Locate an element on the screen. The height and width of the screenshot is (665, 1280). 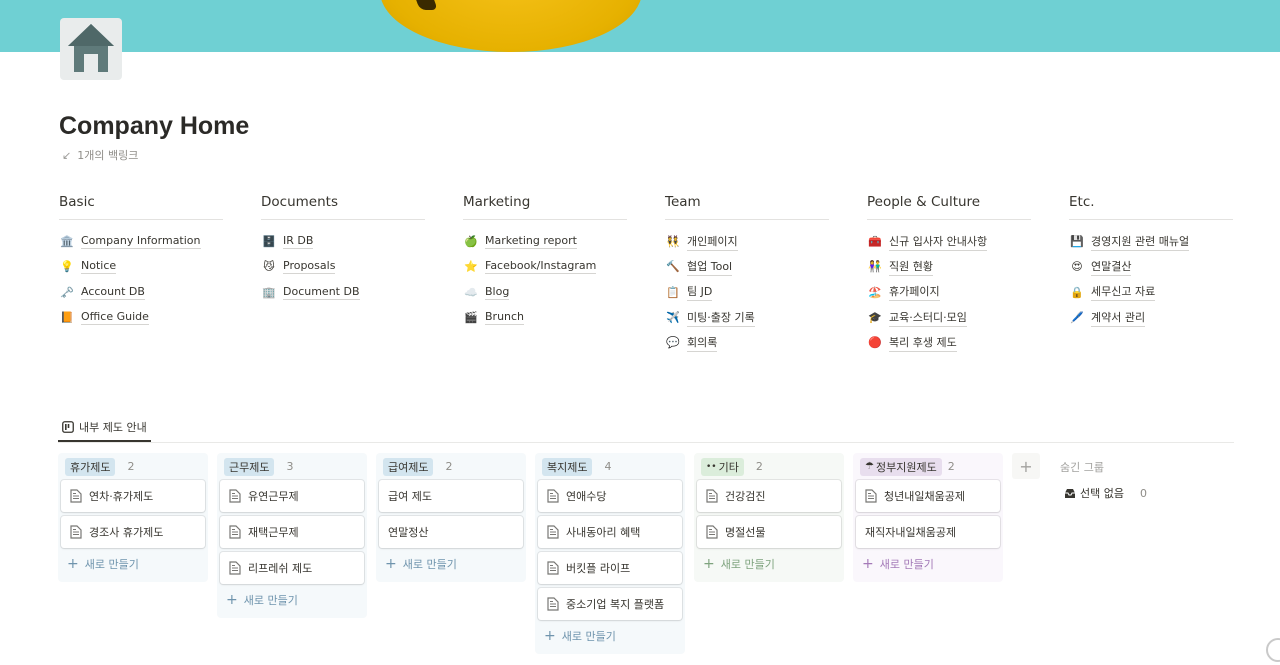
board-card: 버킷플 라이프 is located at coordinates (610, 568).